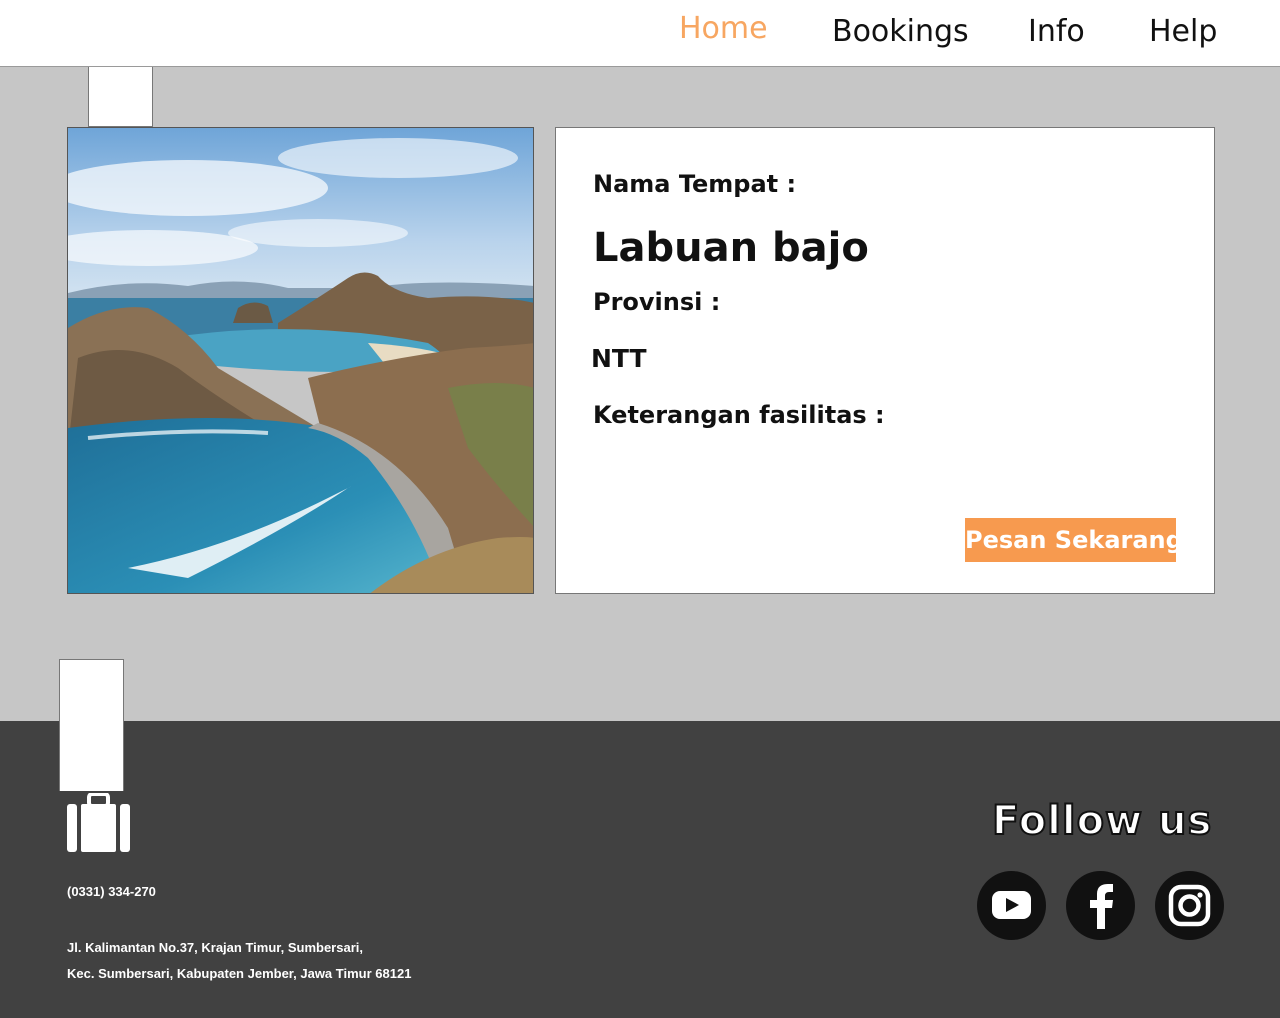 The image size is (1280, 1018). Describe the element at coordinates (98, 825) in the screenshot. I see `suitcase-icon` at that location.